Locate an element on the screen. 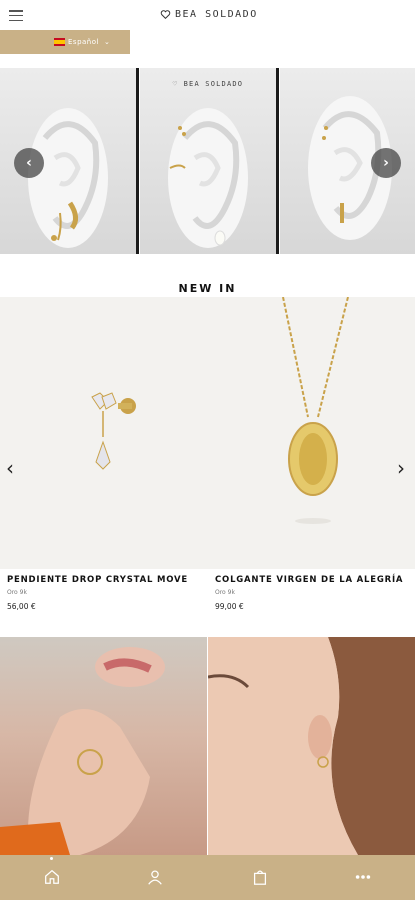 The image size is (415, 900). spain-flag-icon is located at coordinates (59, 42).